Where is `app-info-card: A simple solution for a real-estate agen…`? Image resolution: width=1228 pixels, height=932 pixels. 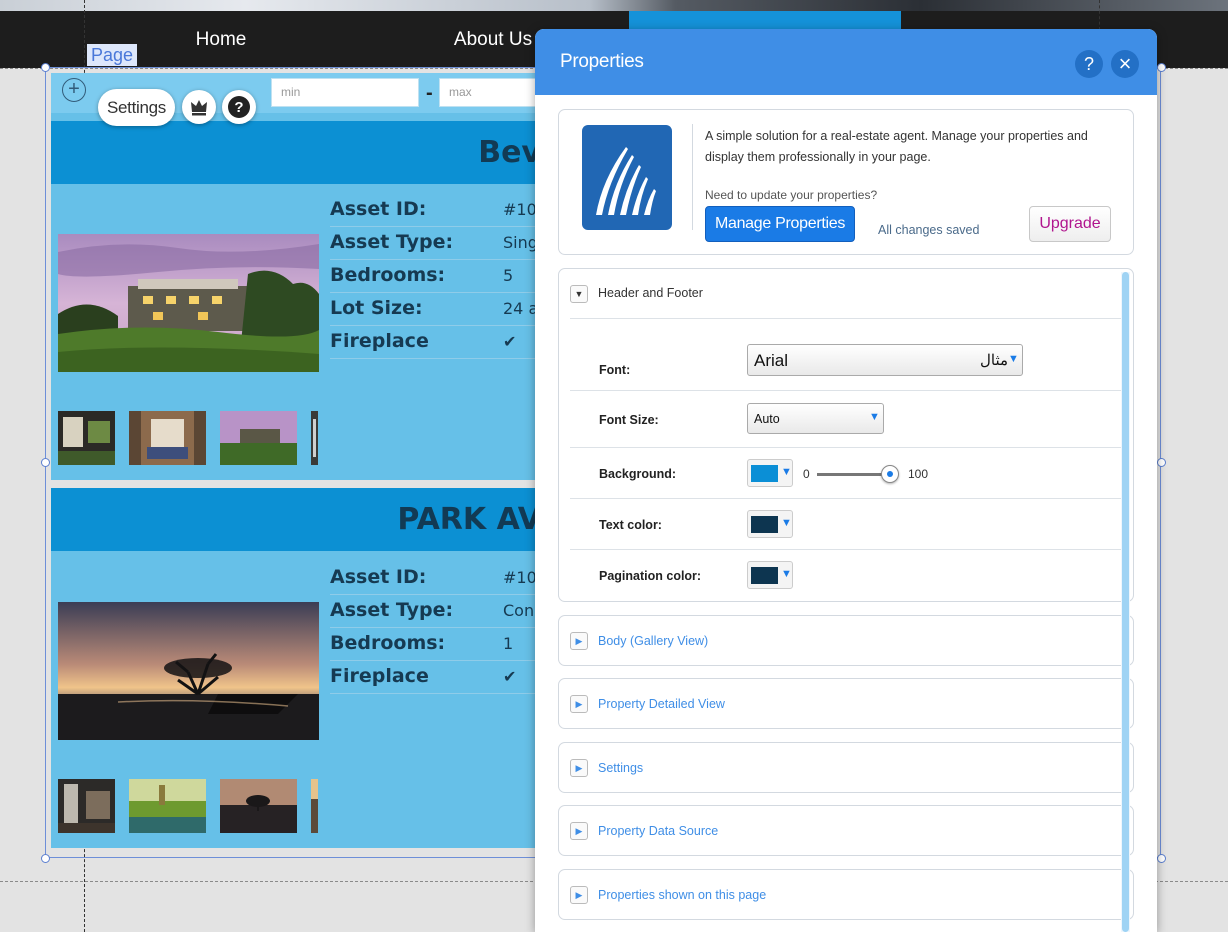 app-info-card: A simple solution for a real-estate agen… is located at coordinates (846, 182).